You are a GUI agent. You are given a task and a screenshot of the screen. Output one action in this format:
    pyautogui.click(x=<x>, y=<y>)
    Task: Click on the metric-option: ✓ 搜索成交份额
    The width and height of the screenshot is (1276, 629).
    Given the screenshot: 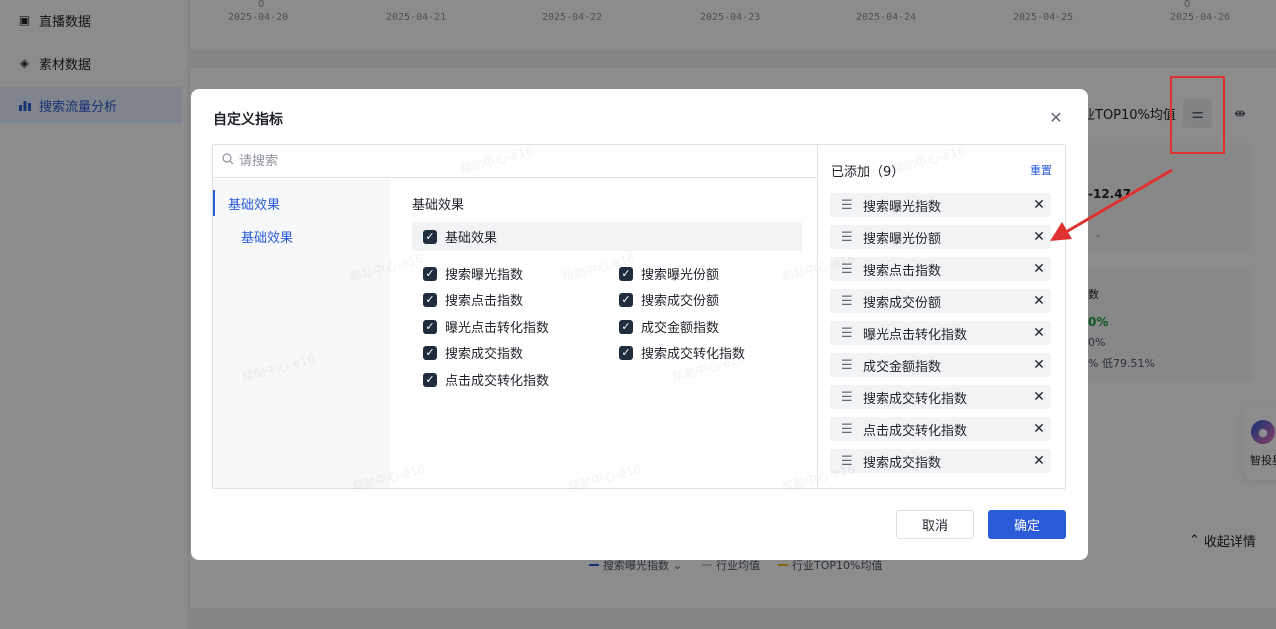 What is the action you would take?
    pyautogui.click(x=669, y=299)
    